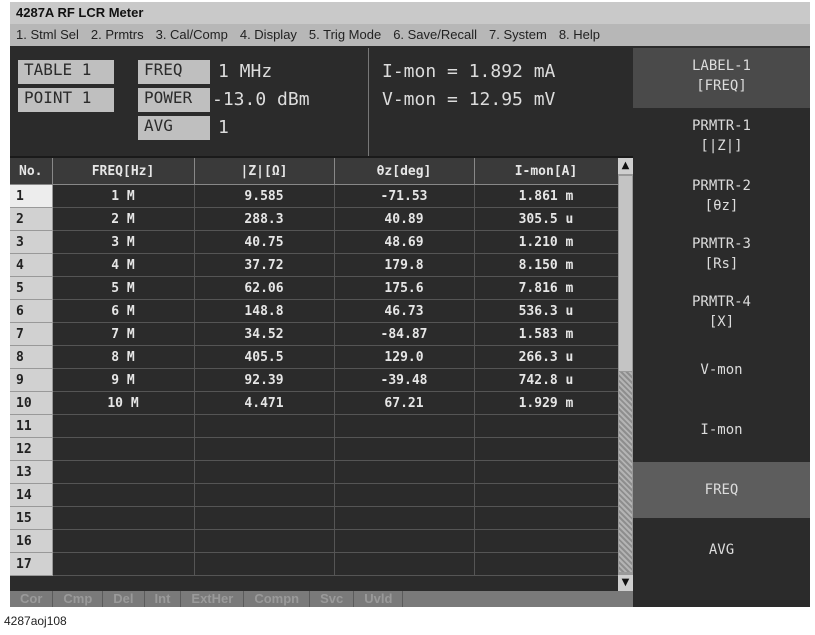 The width and height of the screenshot is (815, 635). Describe the element at coordinates (47, 35) in the screenshot. I see `menu-stml-sel: 1. Stml Sel` at that location.